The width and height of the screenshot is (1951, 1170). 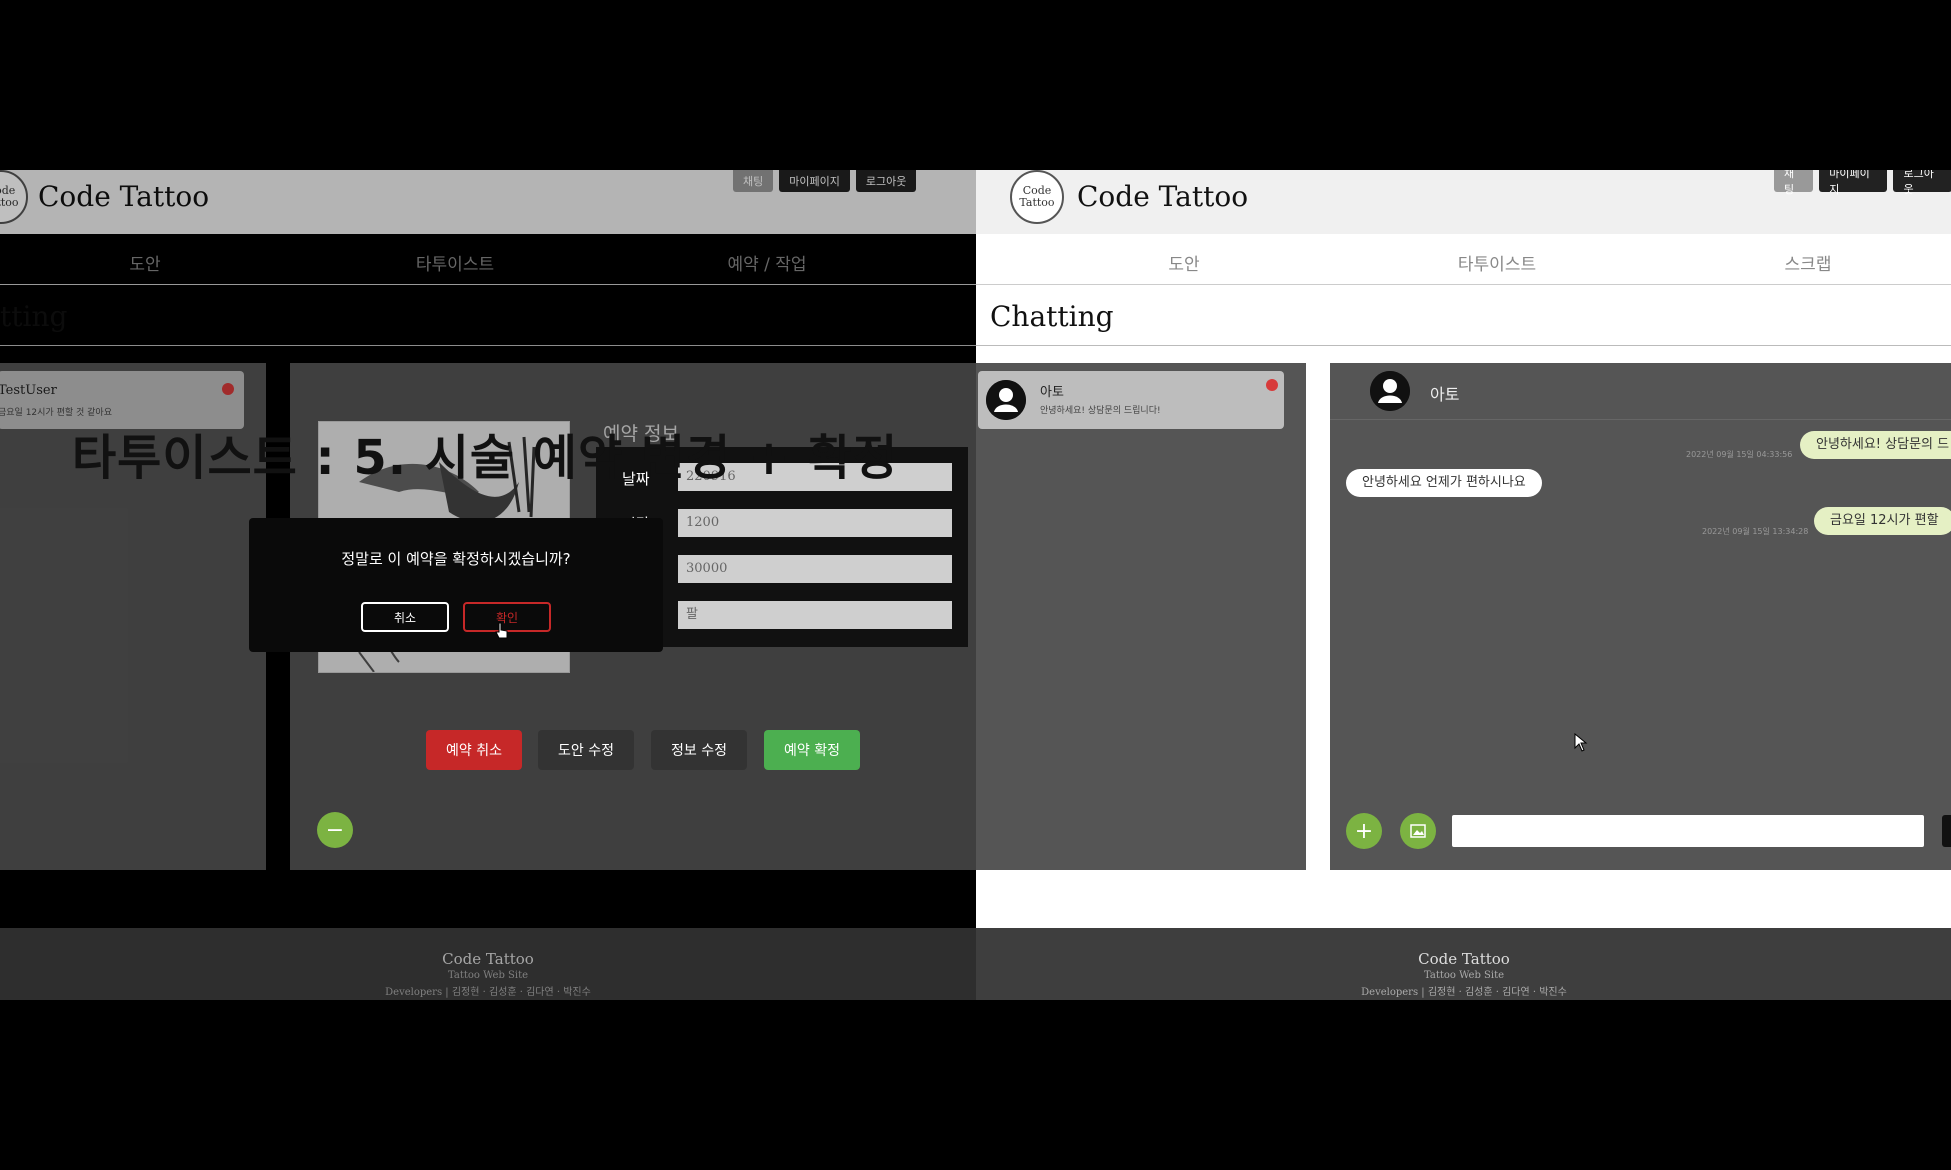 I want to click on modal-cancel-button: 취소, so click(x=405, y=617).